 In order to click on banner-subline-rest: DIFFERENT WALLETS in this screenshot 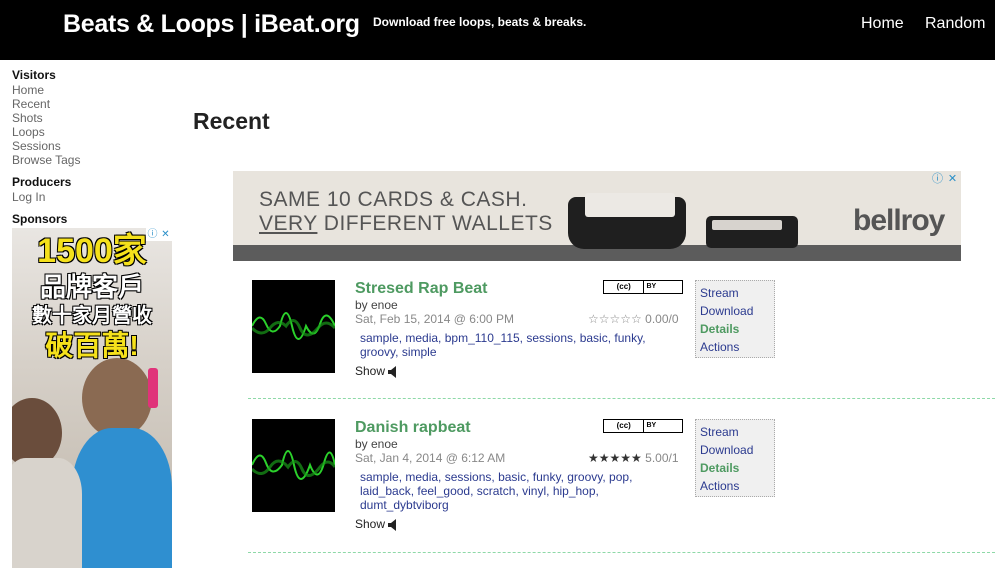, I will do `click(435, 223)`.